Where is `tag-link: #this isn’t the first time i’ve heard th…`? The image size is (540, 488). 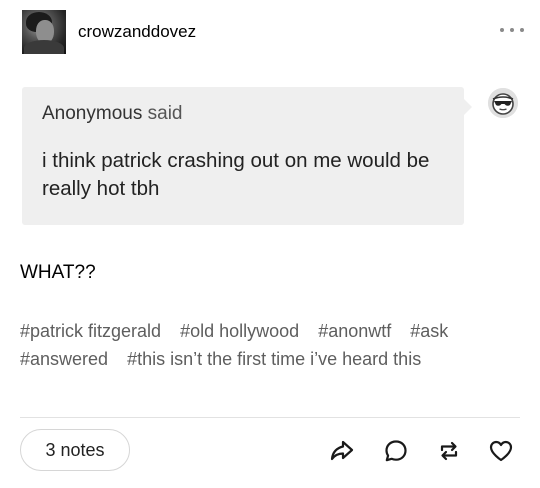 tag-link: #this isn’t the first time i’ve heard th… is located at coordinates (274, 359).